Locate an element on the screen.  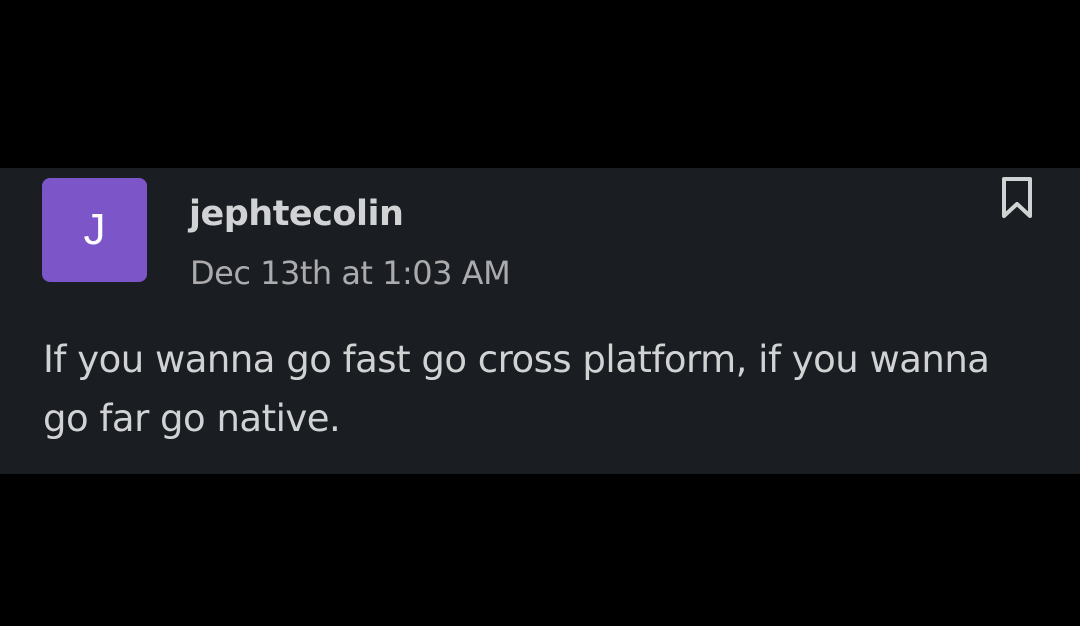
avatar: J is located at coordinates (94, 230).